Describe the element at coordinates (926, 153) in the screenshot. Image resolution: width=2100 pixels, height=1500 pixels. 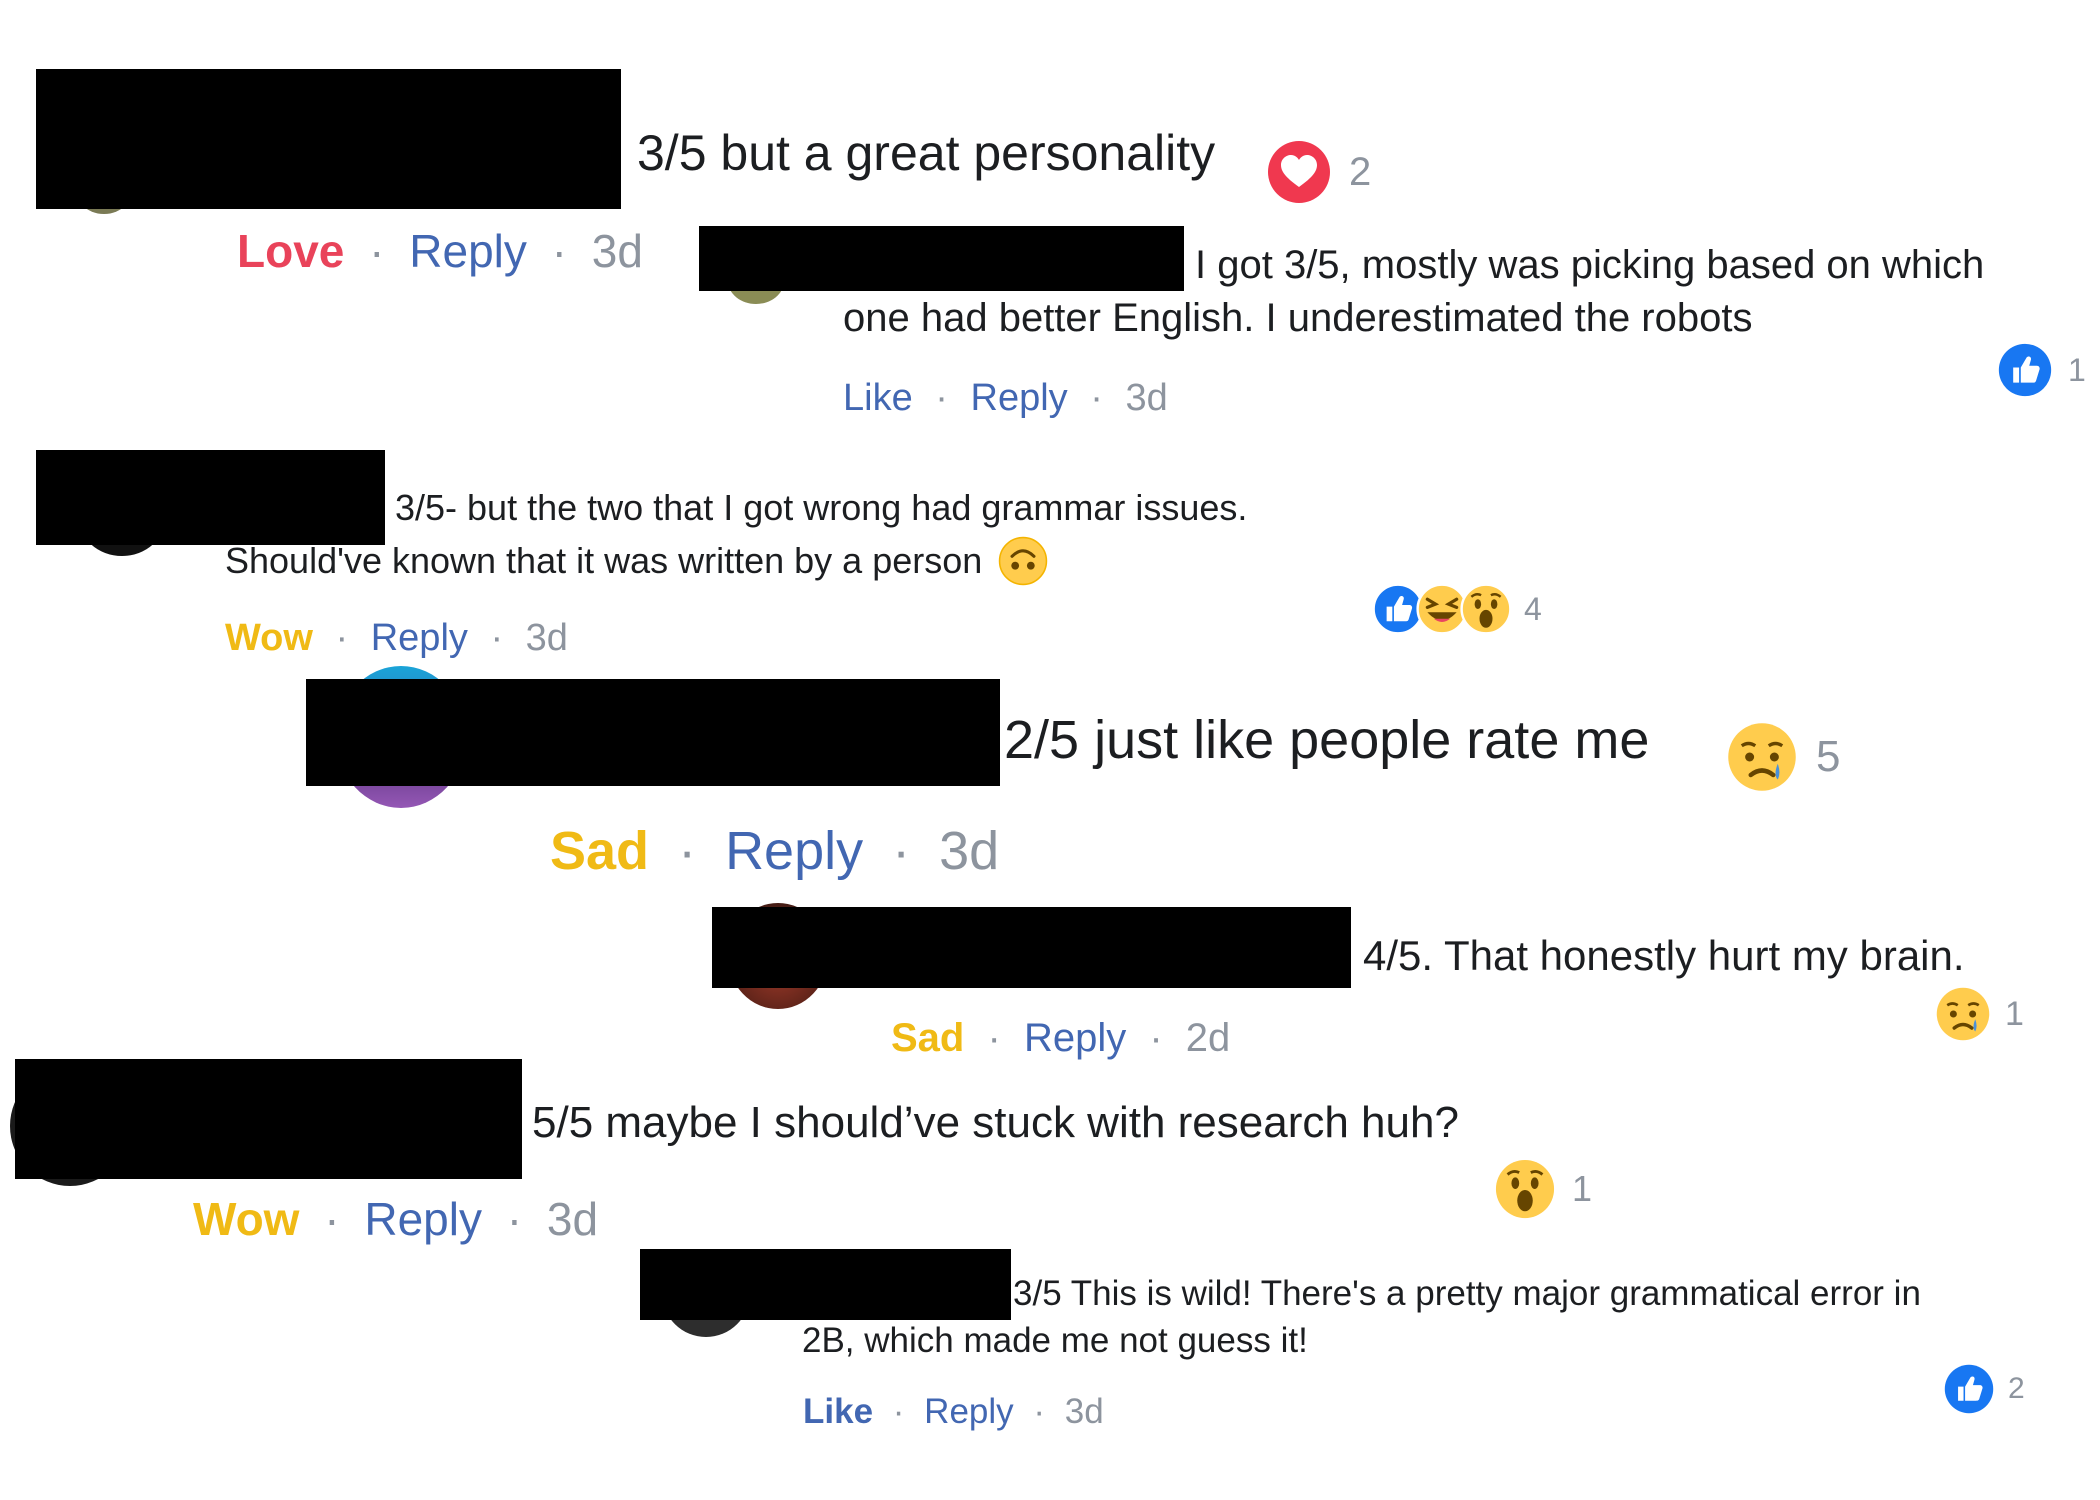
I see `comment-text: 3/5 but a great personality` at that location.